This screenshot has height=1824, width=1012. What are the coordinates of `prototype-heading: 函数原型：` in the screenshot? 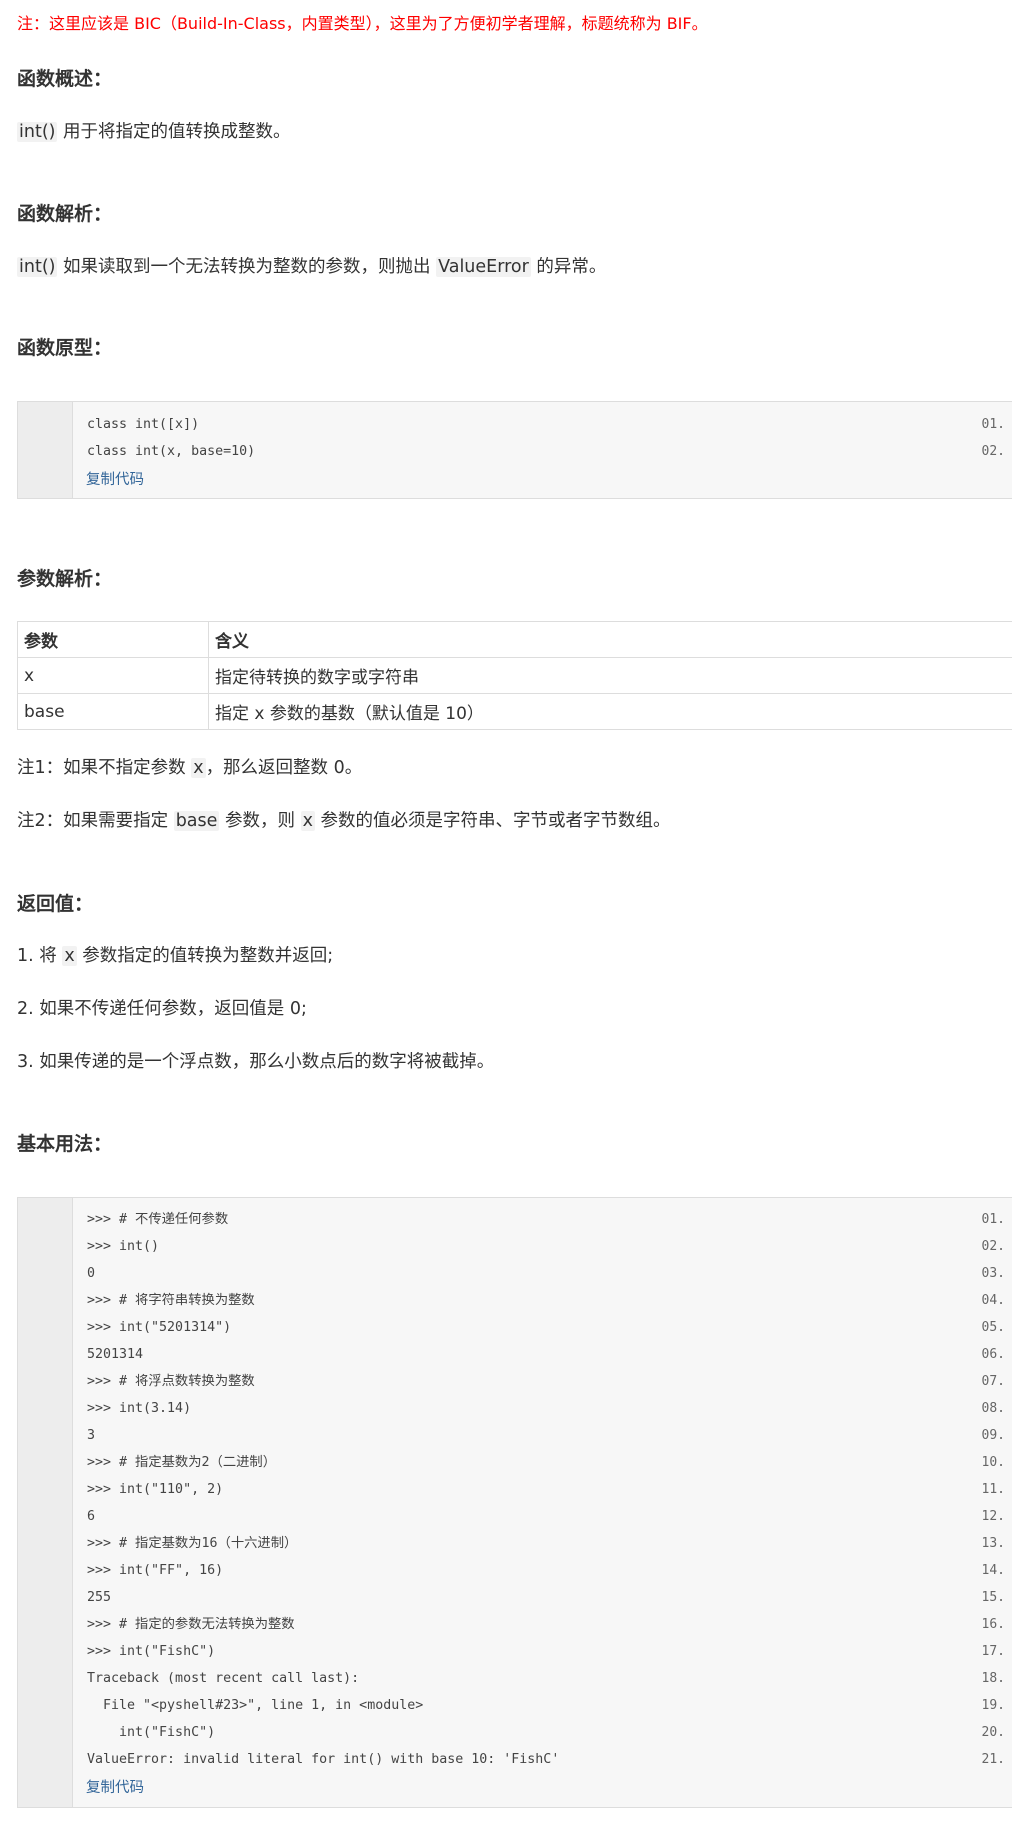 It's located at (65, 348).